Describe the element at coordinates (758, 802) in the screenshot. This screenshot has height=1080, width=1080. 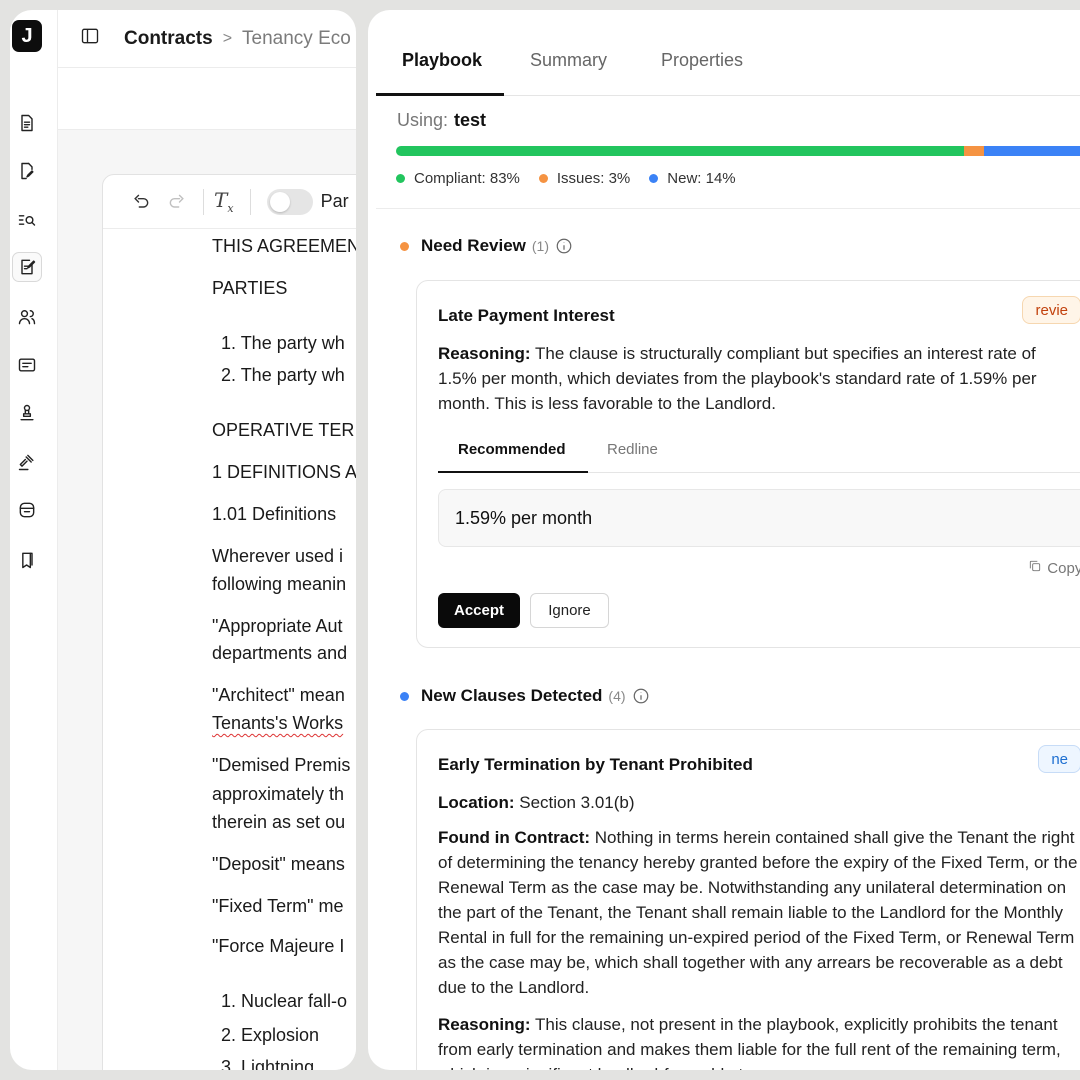
I see `location-text: Location: Section 3.01(b)` at that location.